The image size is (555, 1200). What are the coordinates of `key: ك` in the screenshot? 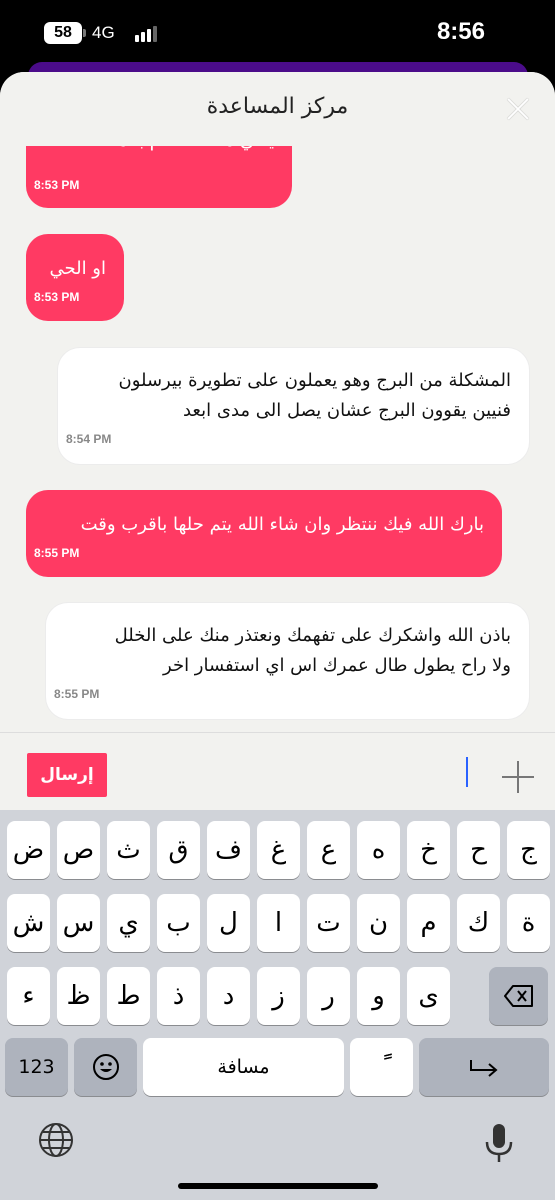 It's located at (478, 923).